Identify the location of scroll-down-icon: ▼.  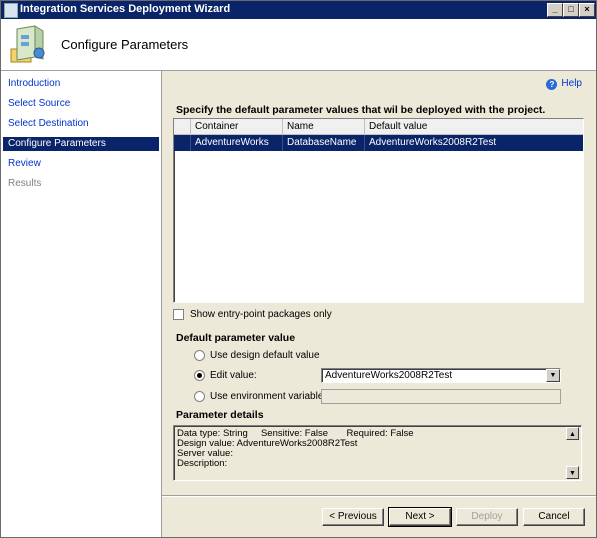
(572, 472).